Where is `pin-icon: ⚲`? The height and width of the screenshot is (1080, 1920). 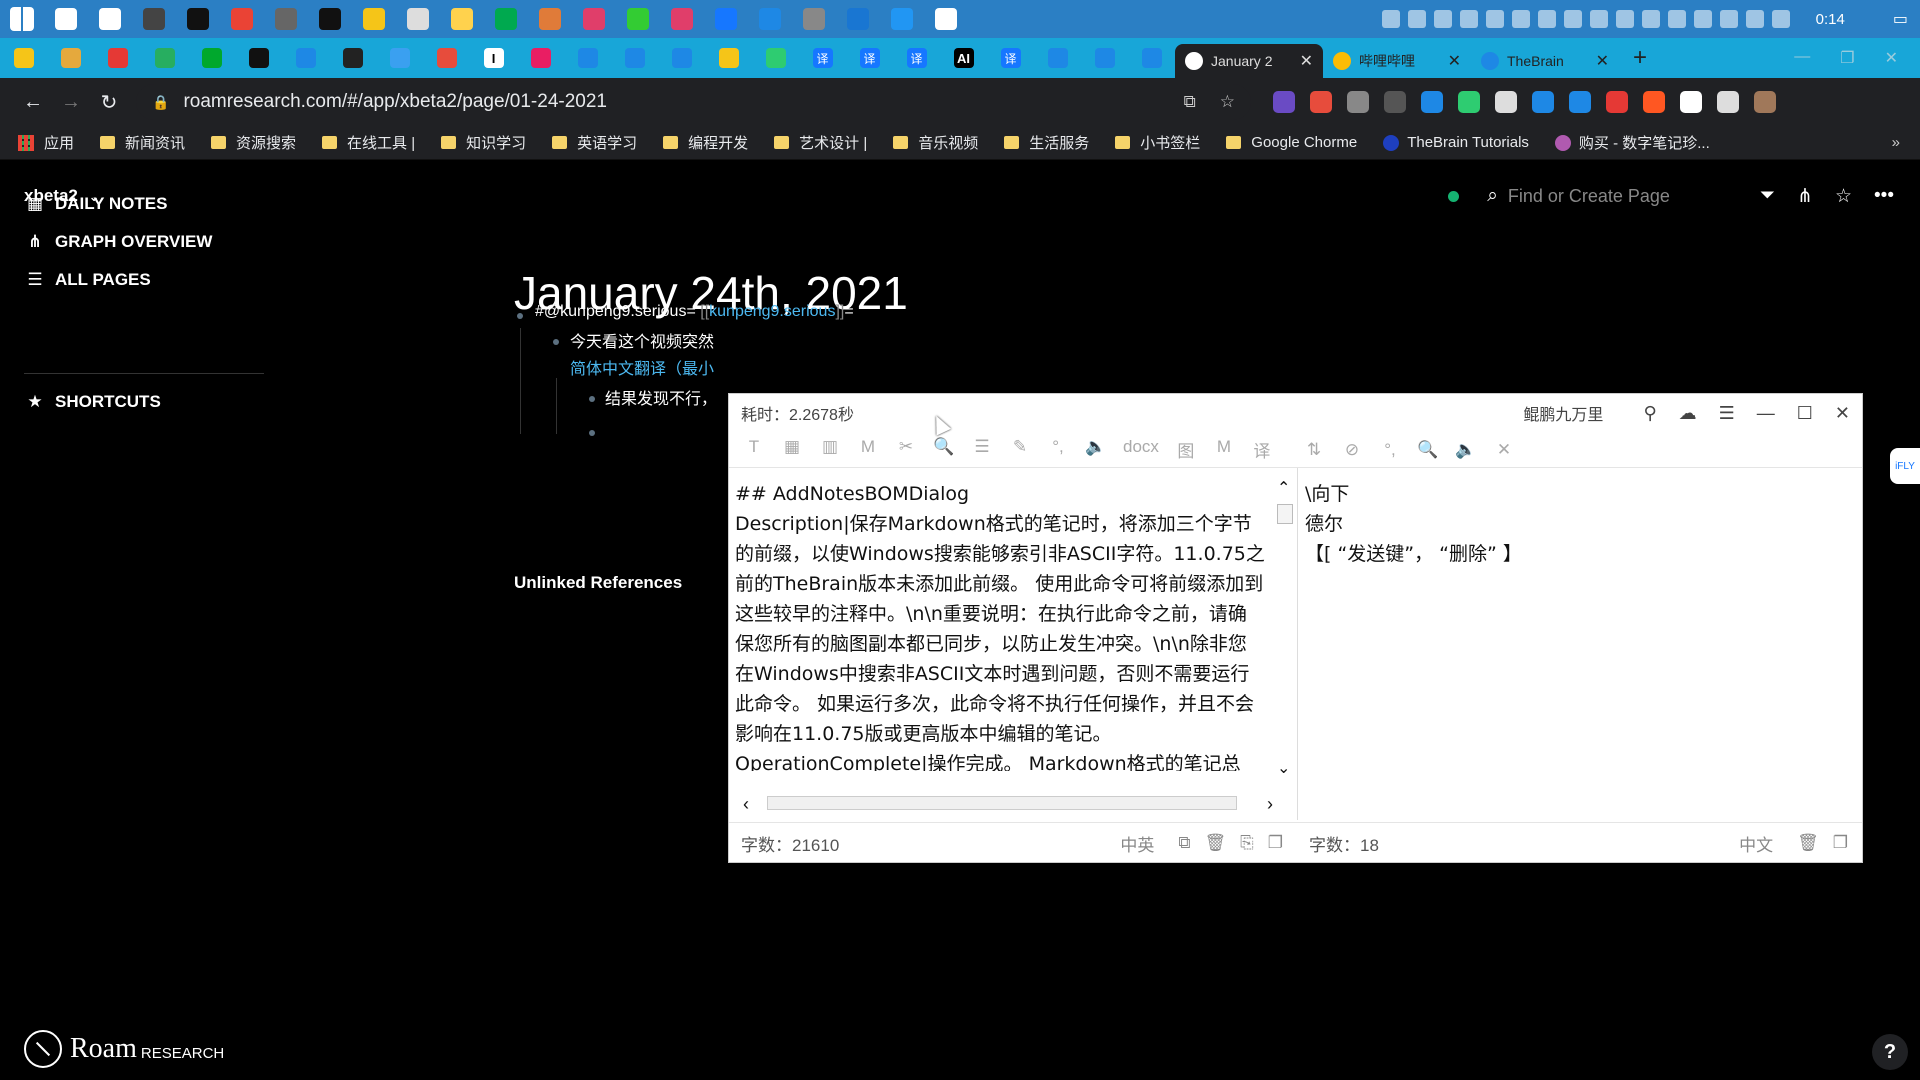 pin-icon: ⚲ is located at coordinates (1649, 413).